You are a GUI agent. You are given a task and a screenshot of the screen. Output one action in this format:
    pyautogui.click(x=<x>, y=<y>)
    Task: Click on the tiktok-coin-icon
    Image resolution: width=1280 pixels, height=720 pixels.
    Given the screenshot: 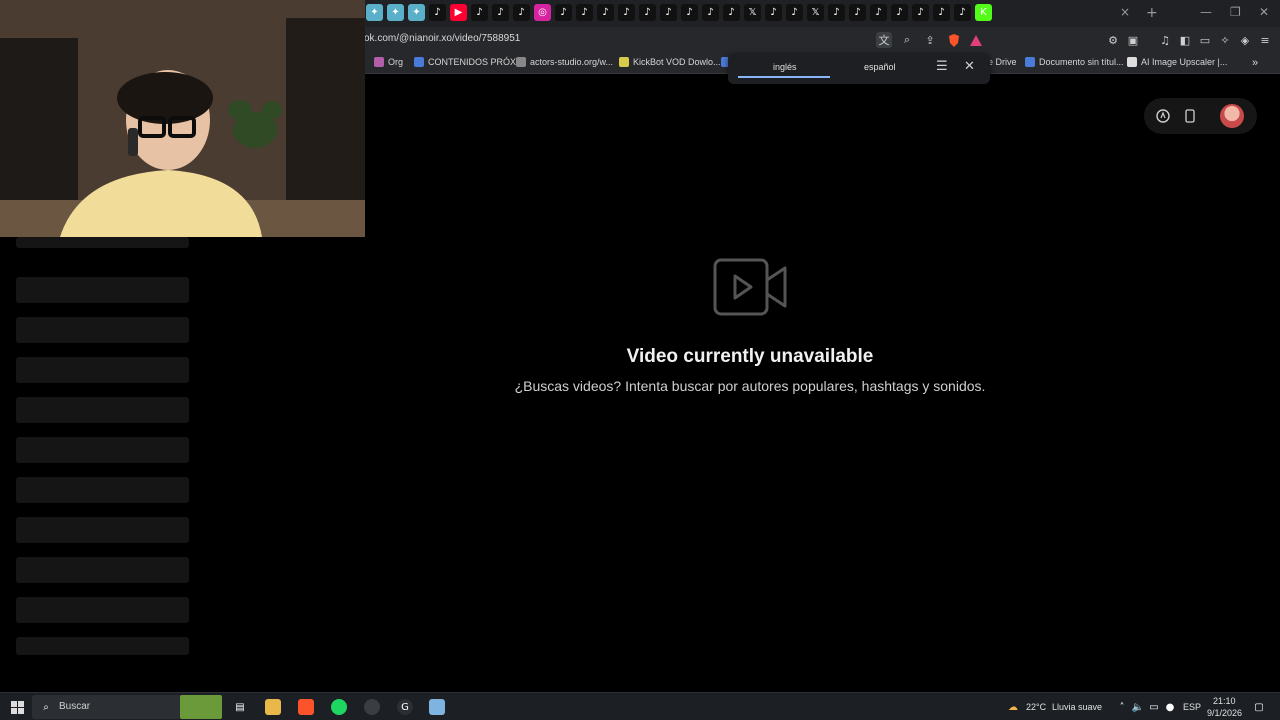 What is the action you would take?
    pyautogui.click(x=1163, y=116)
    